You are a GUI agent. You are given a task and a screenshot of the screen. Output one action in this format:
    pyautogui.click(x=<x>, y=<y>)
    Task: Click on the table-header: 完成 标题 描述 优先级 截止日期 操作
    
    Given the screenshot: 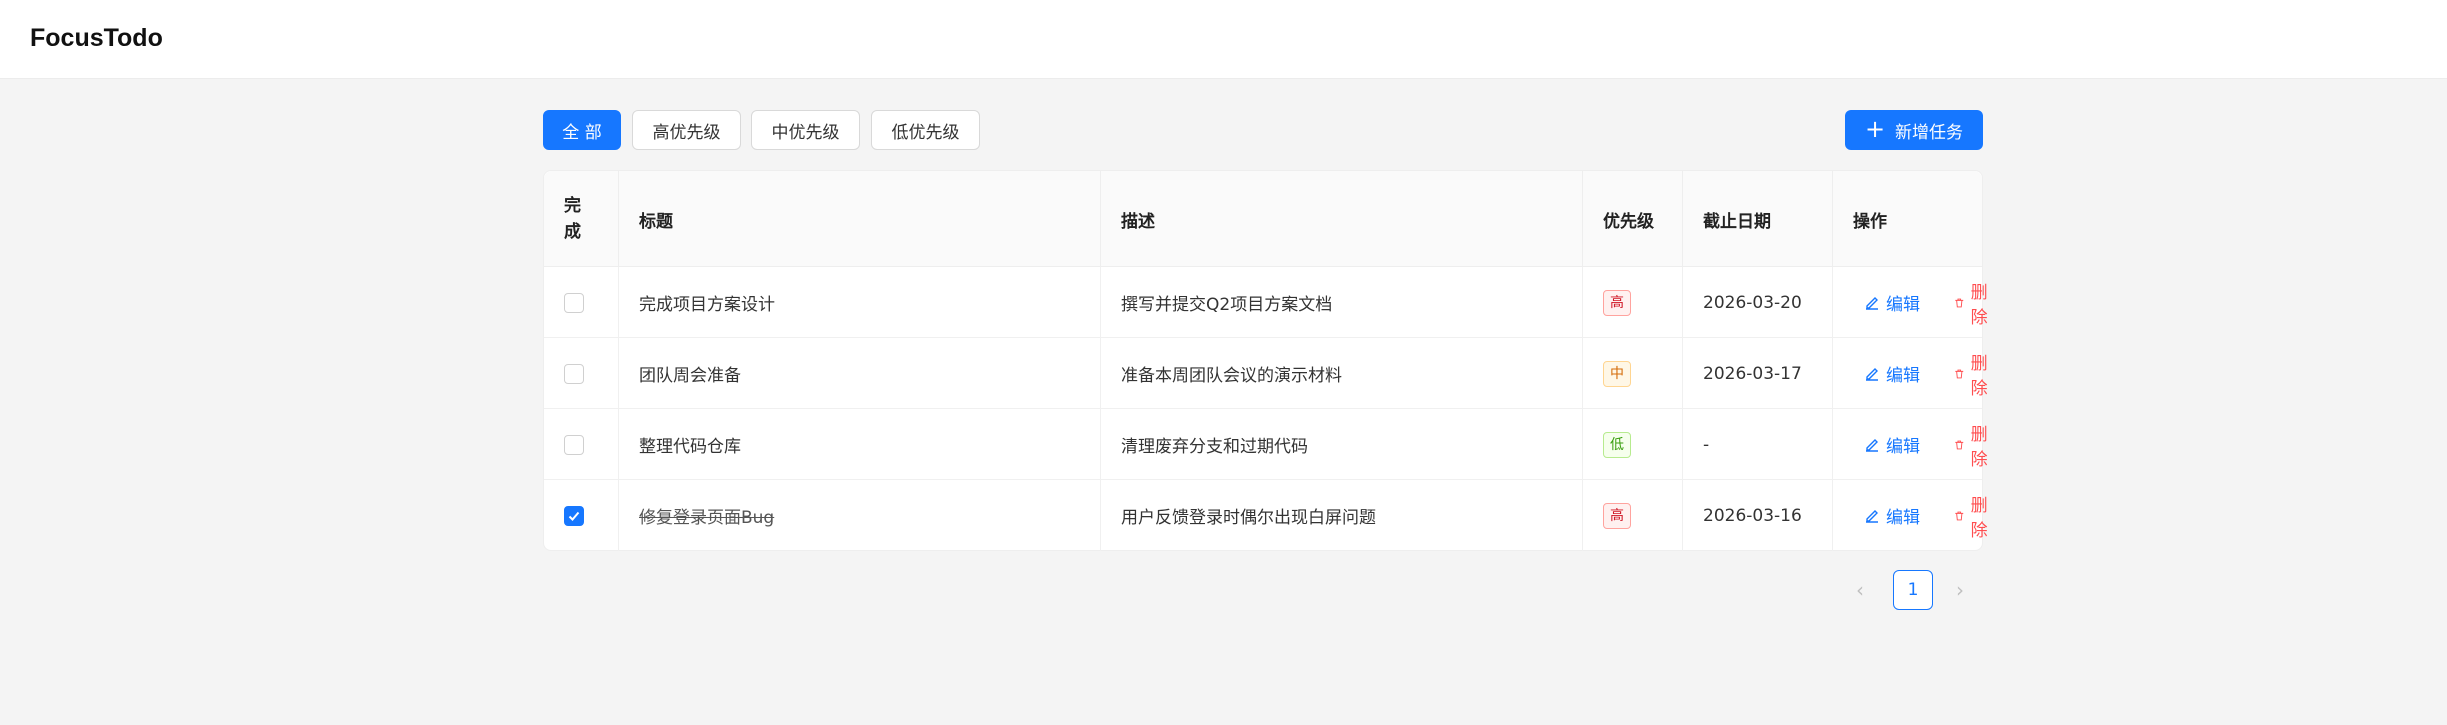 What is the action you would take?
    pyautogui.click(x=1263, y=219)
    